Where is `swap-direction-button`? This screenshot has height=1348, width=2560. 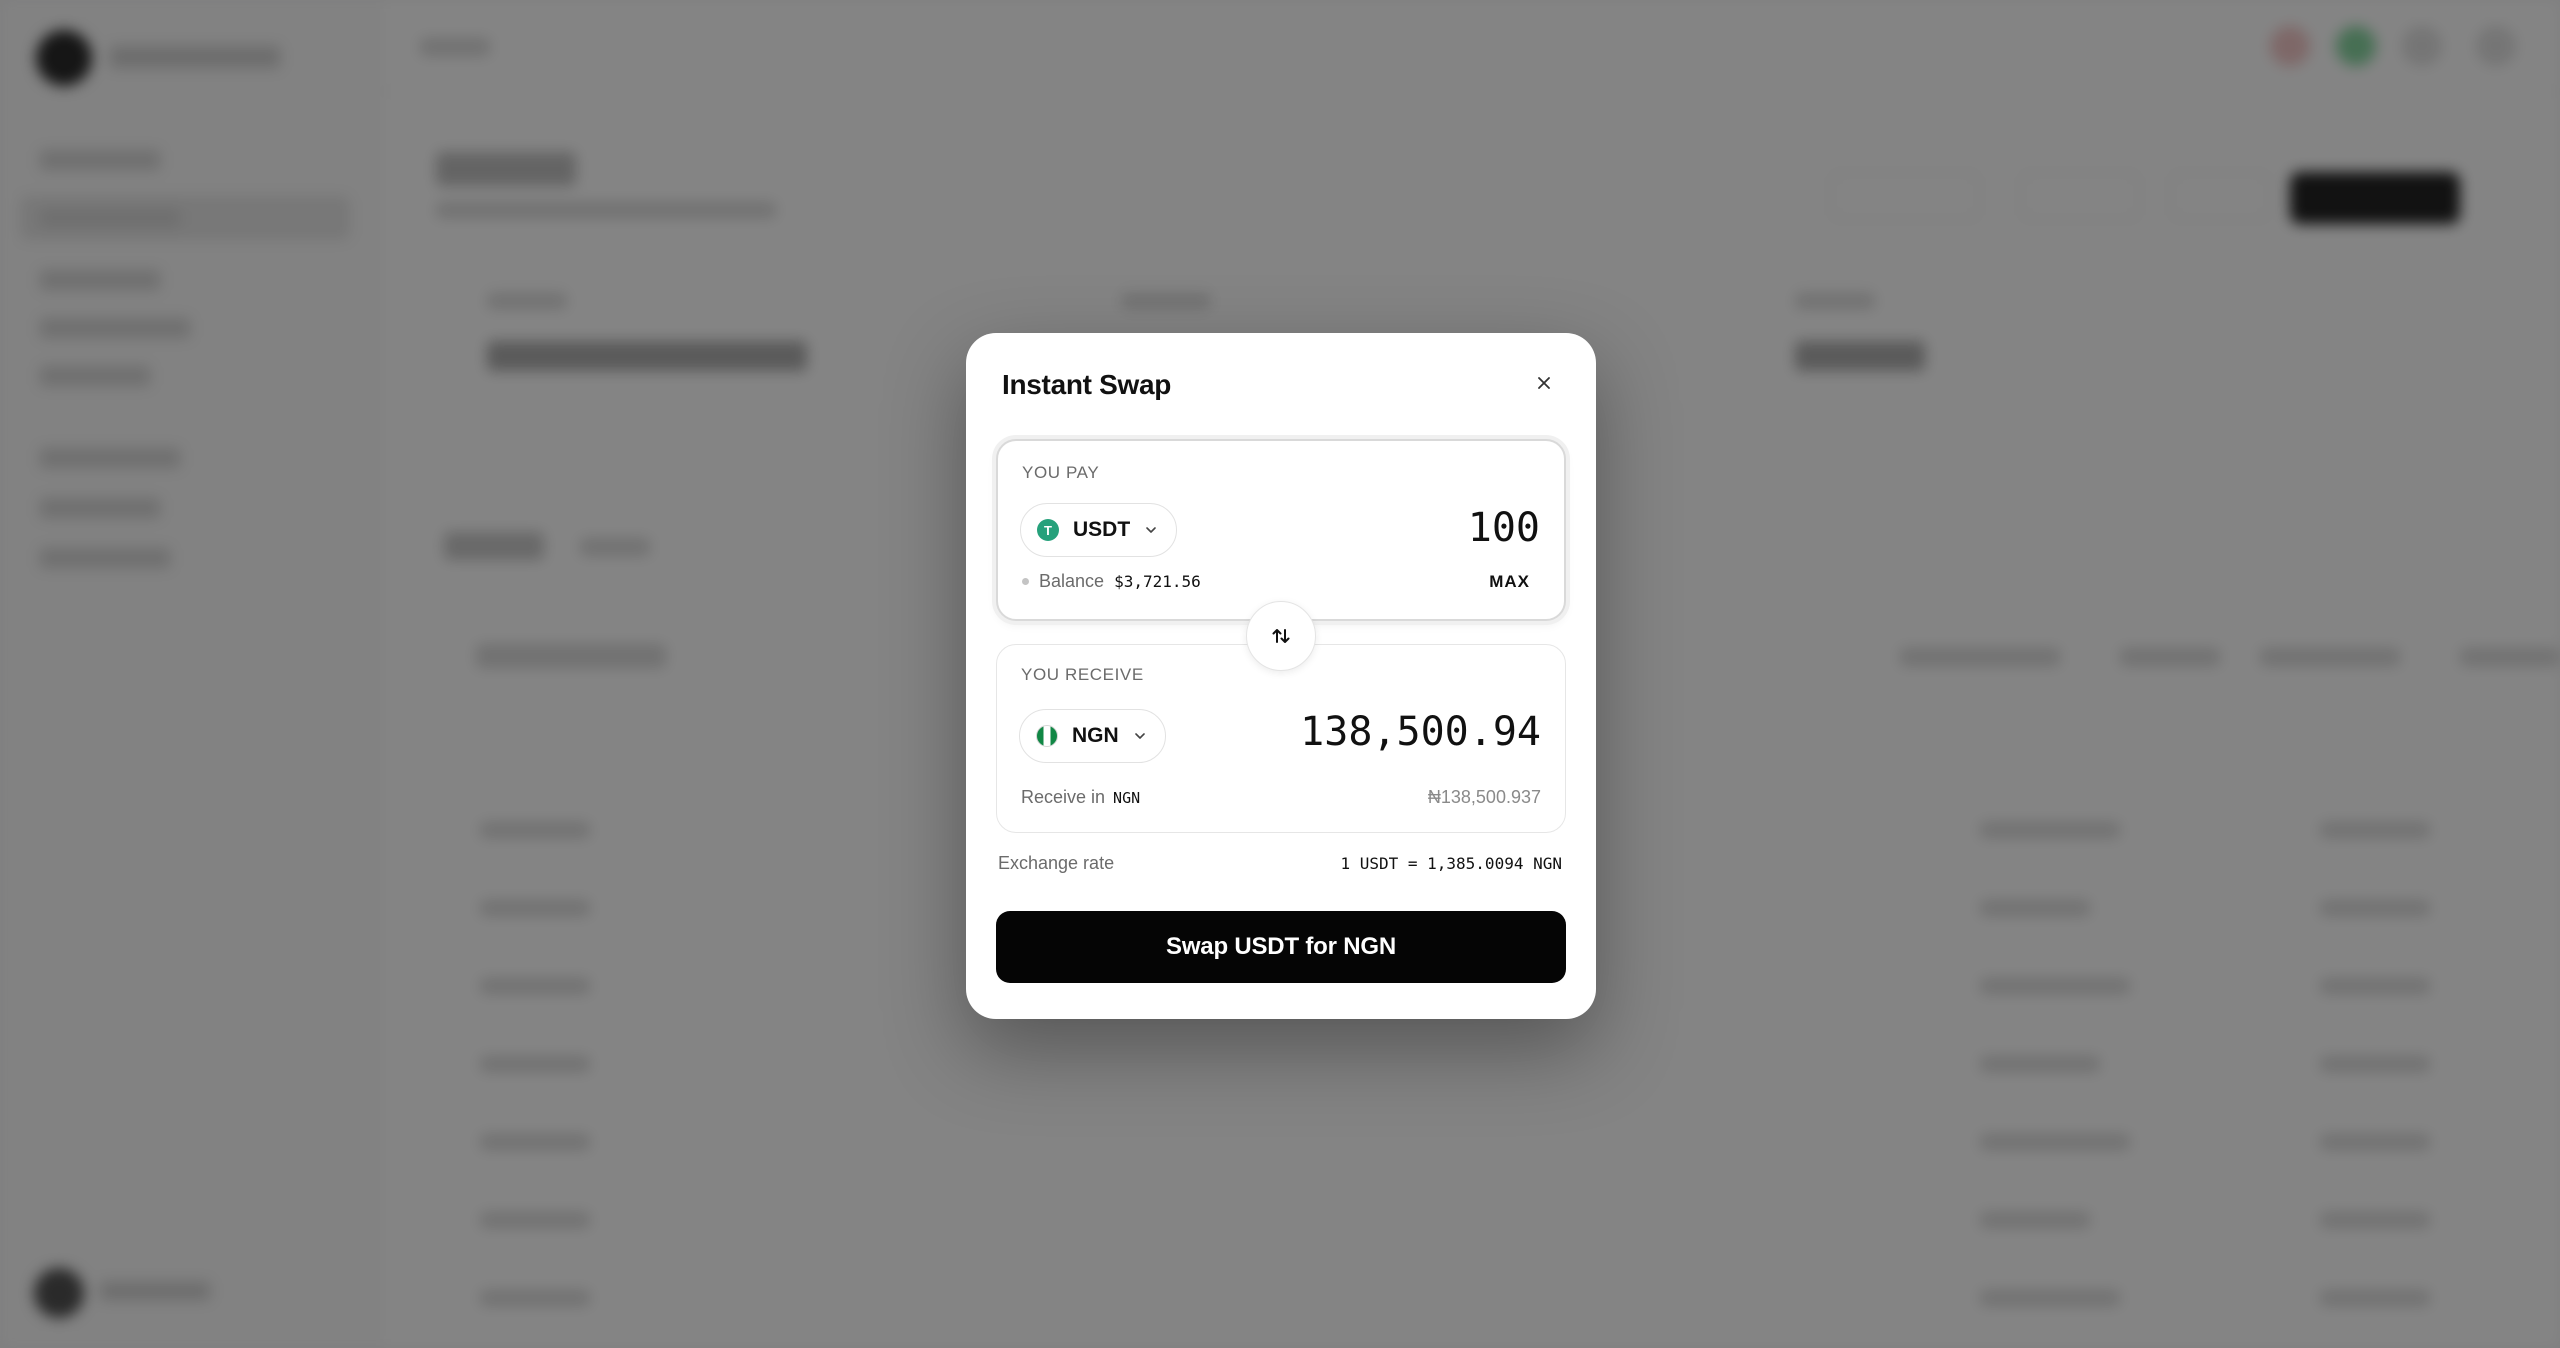 swap-direction-button is located at coordinates (1281, 636).